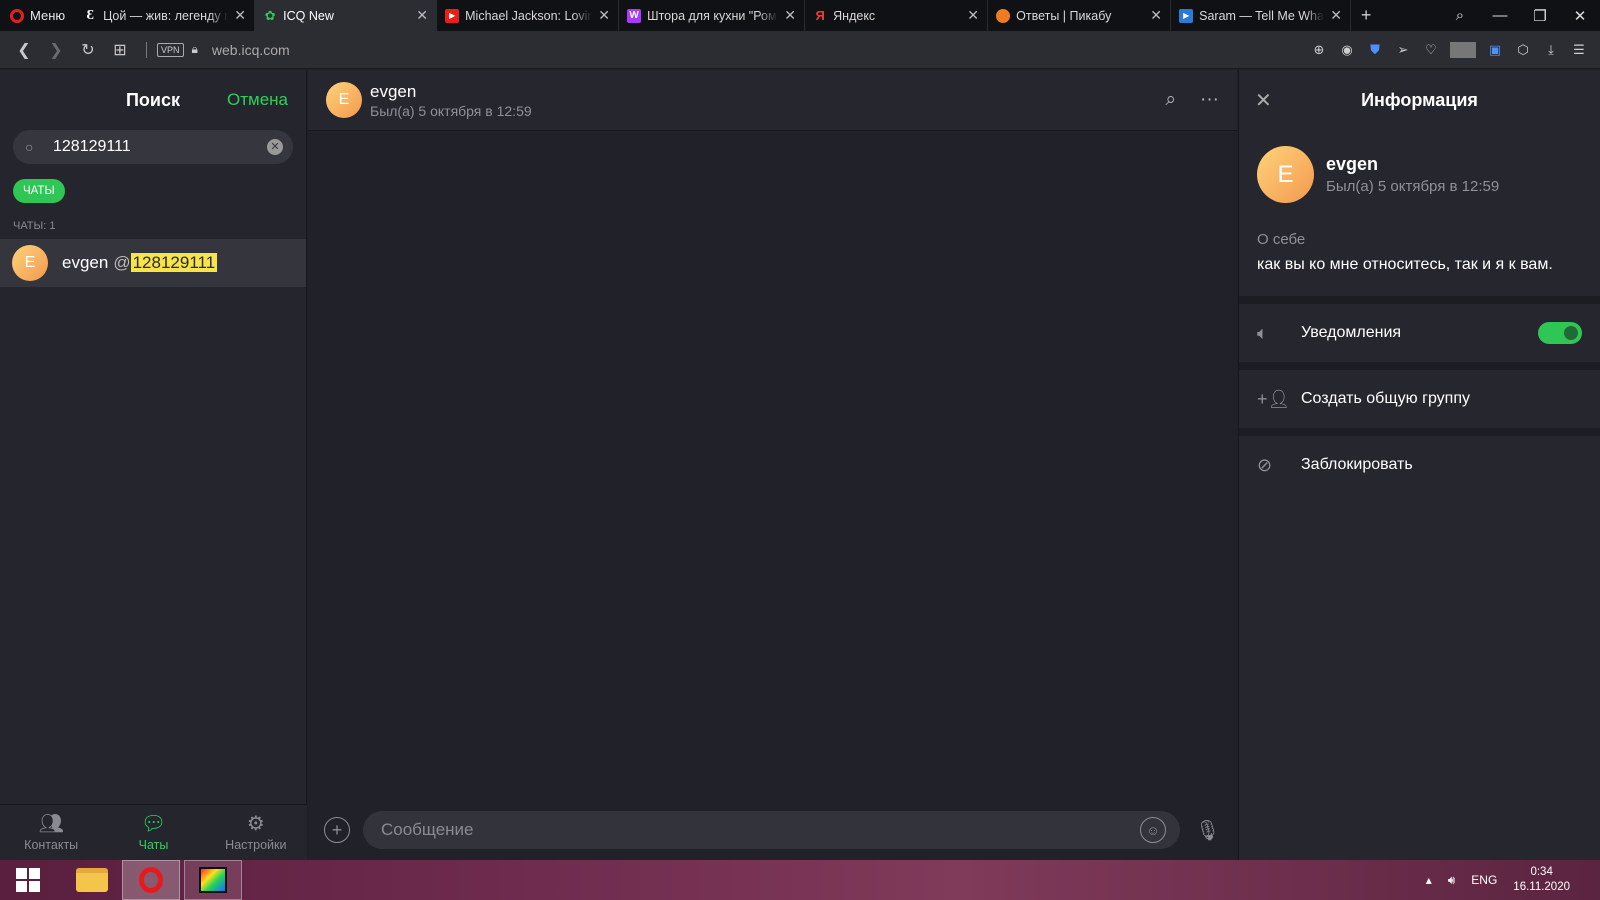 The image size is (1600, 900). I want to click on tab-icq: ✿ ICQ New ✕, so click(346, 15).